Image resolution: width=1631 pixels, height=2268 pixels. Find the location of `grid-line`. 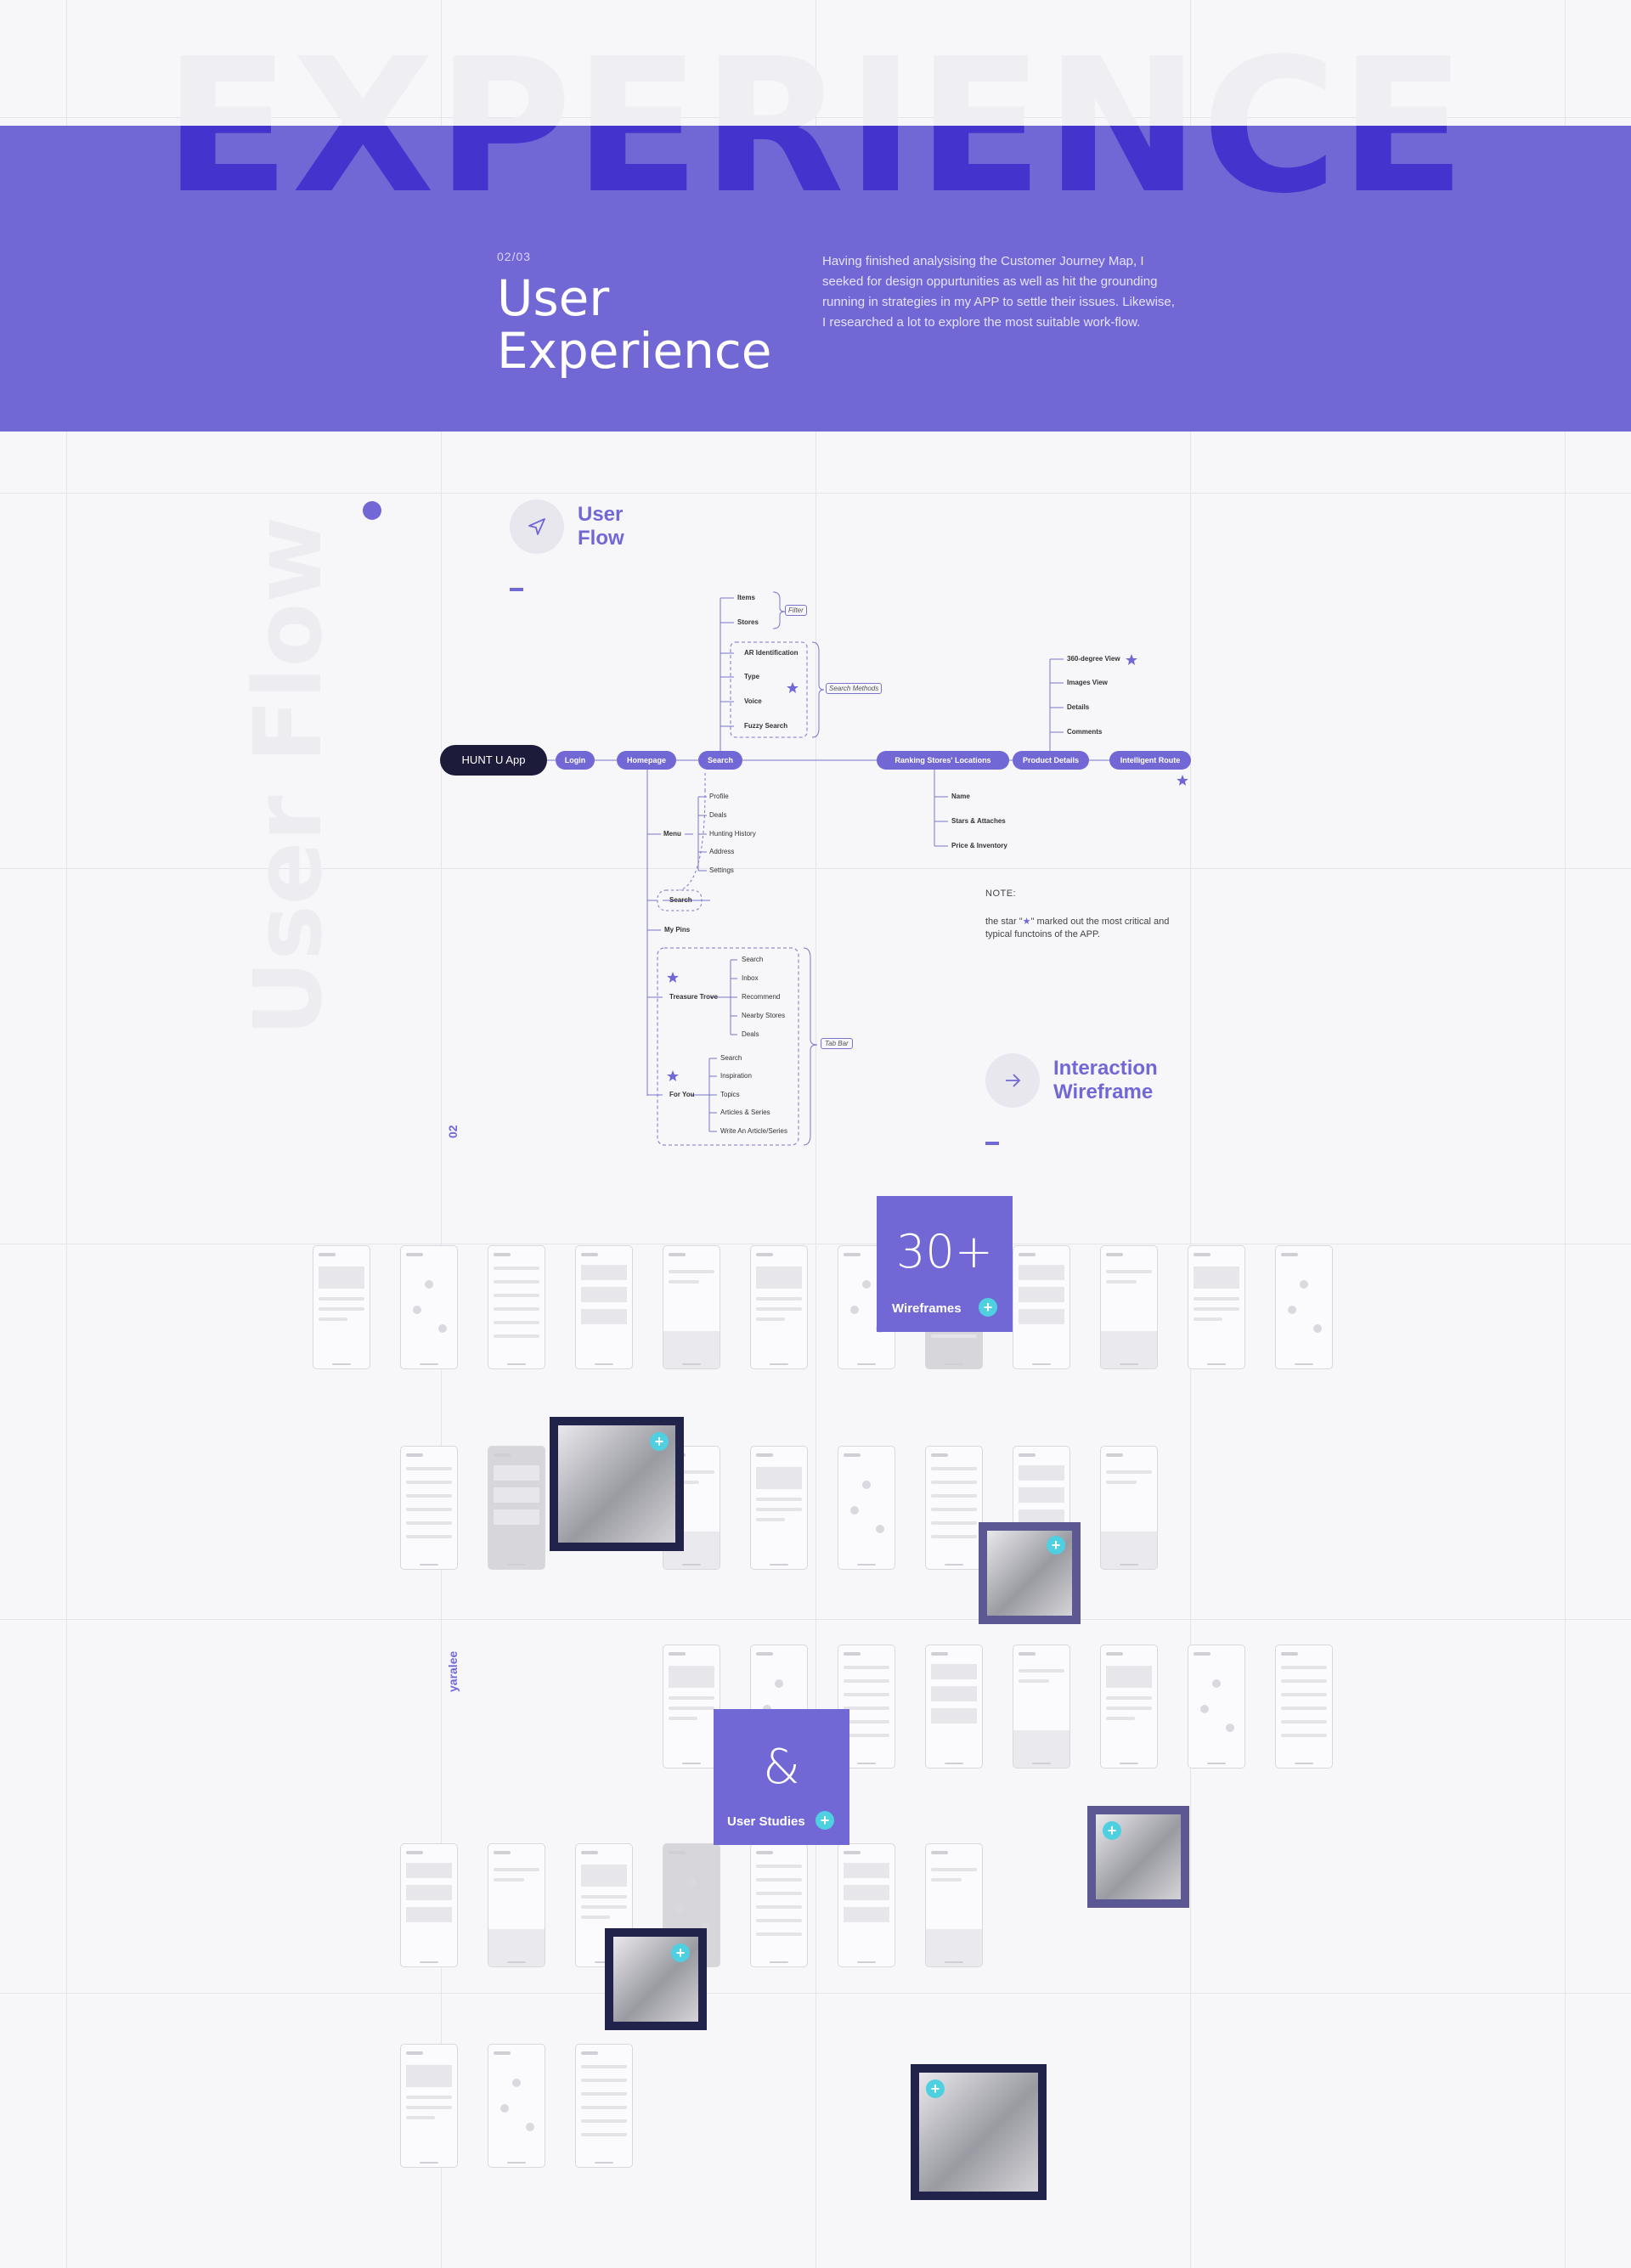

grid-line is located at coordinates (815, 1619).